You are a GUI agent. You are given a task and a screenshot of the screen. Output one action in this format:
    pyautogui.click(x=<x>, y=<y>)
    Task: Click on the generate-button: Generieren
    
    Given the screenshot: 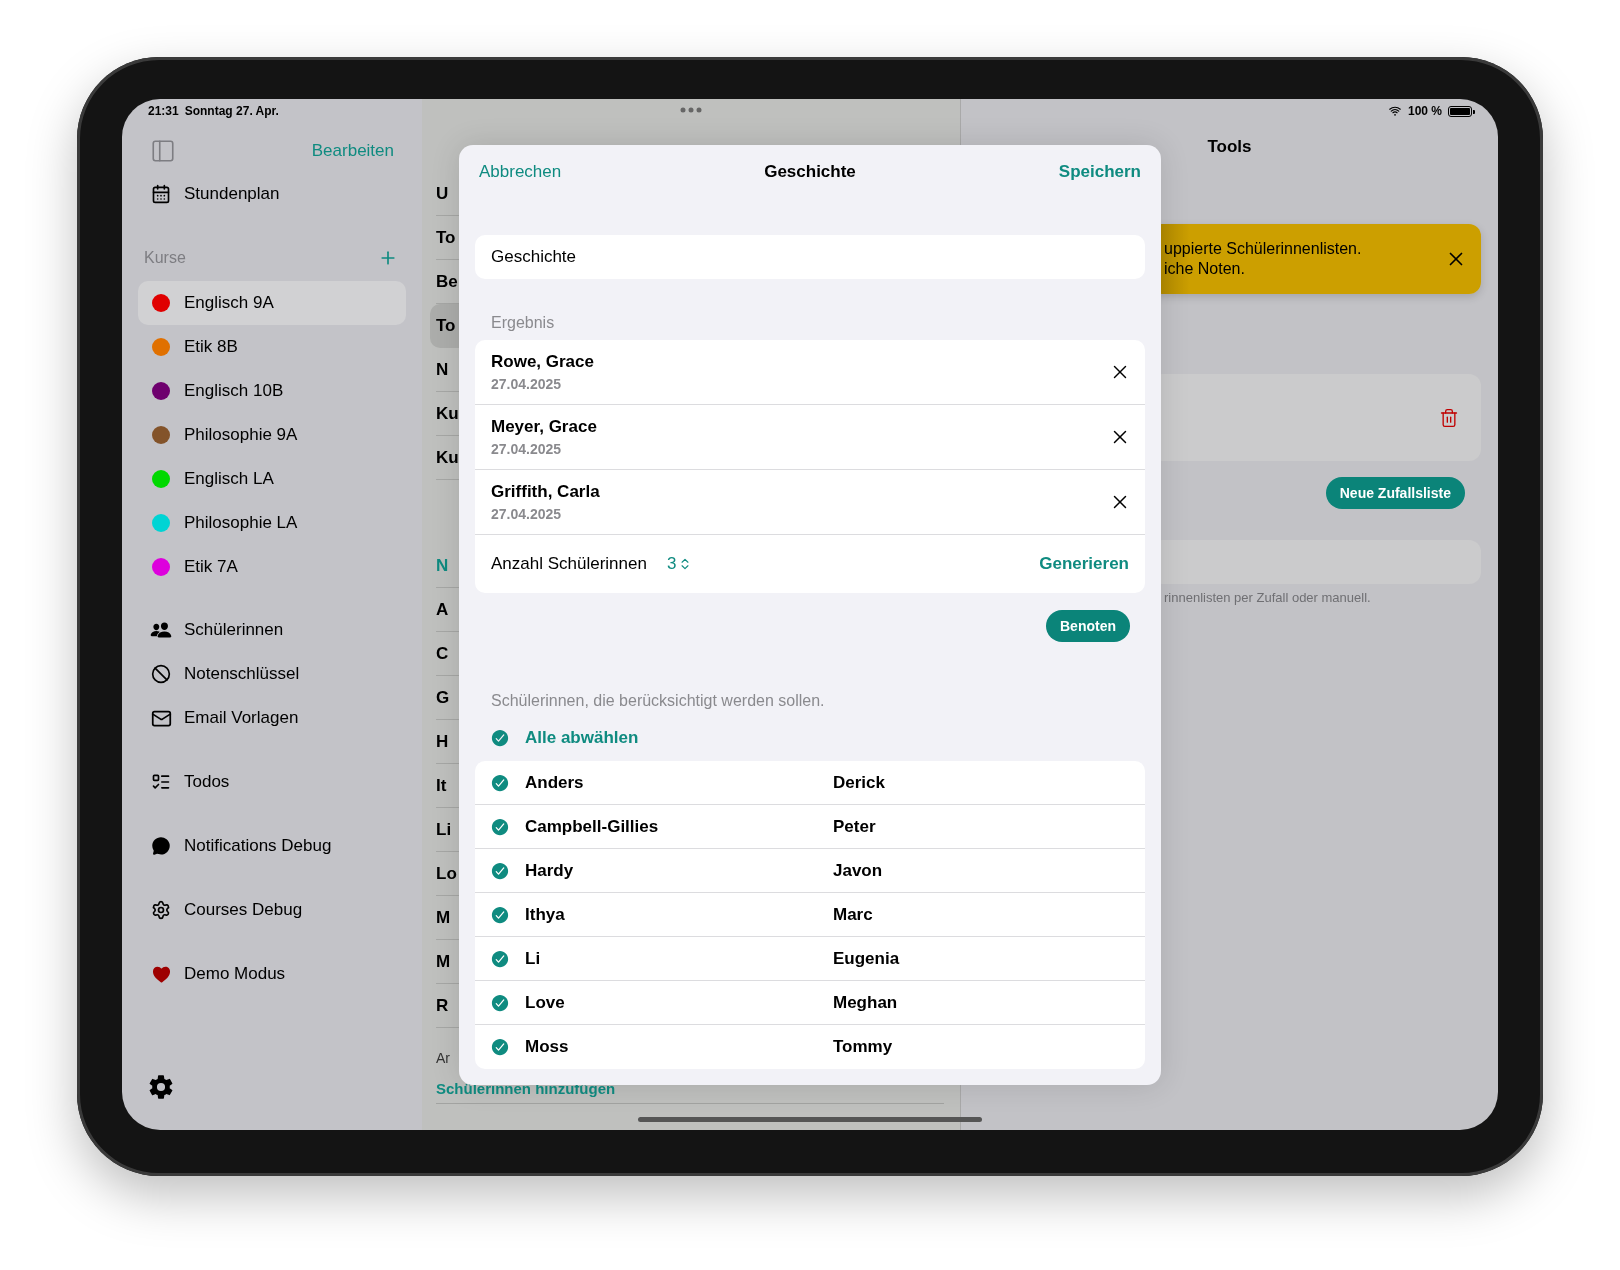 What is the action you would take?
    pyautogui.click(x=1084, y=564)
    